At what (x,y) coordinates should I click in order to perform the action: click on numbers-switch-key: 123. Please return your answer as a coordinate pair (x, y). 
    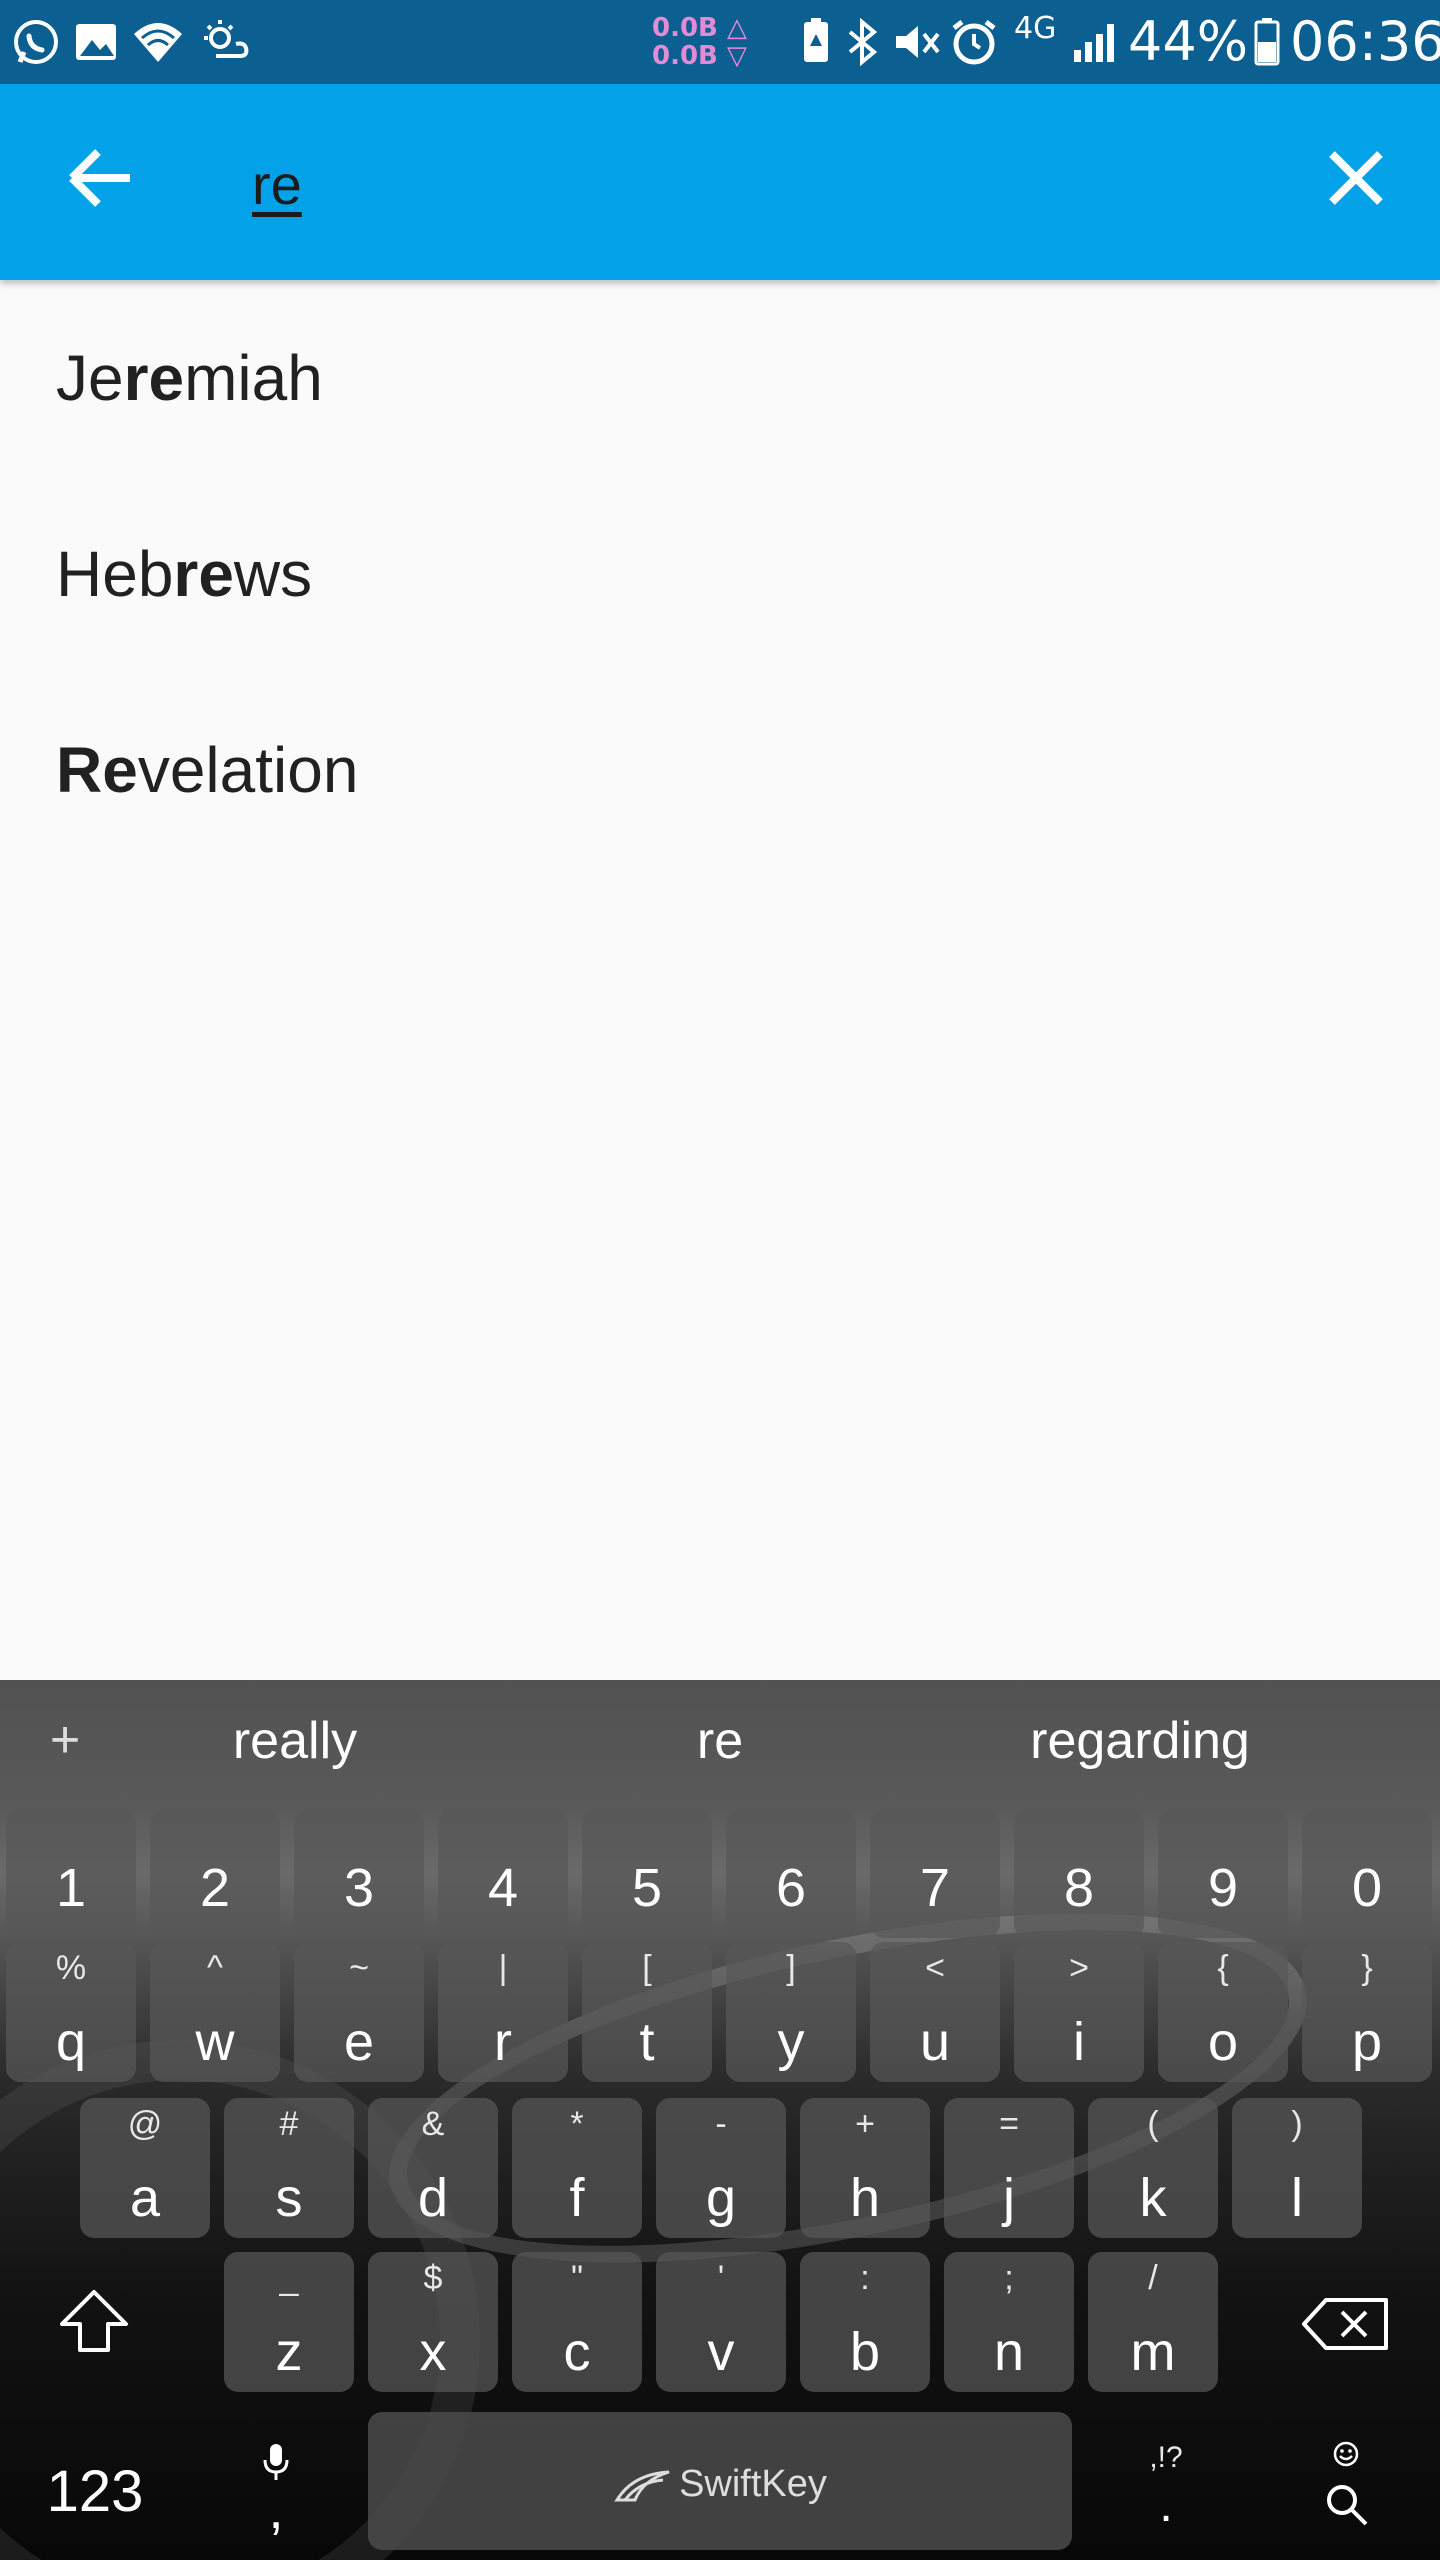
    Looking at the image, I should click on (95, 2489).